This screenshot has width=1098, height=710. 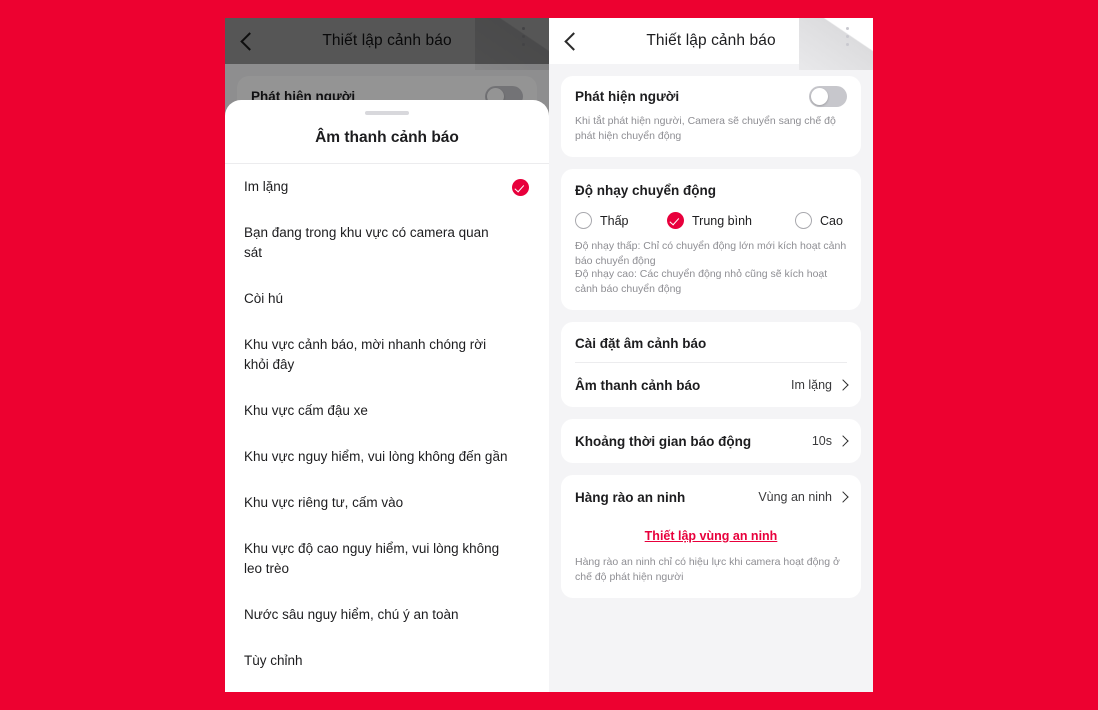 I want to click on motion-sensitivity-title: Độ nhạy chuyển động, so click(x=646, y=190).